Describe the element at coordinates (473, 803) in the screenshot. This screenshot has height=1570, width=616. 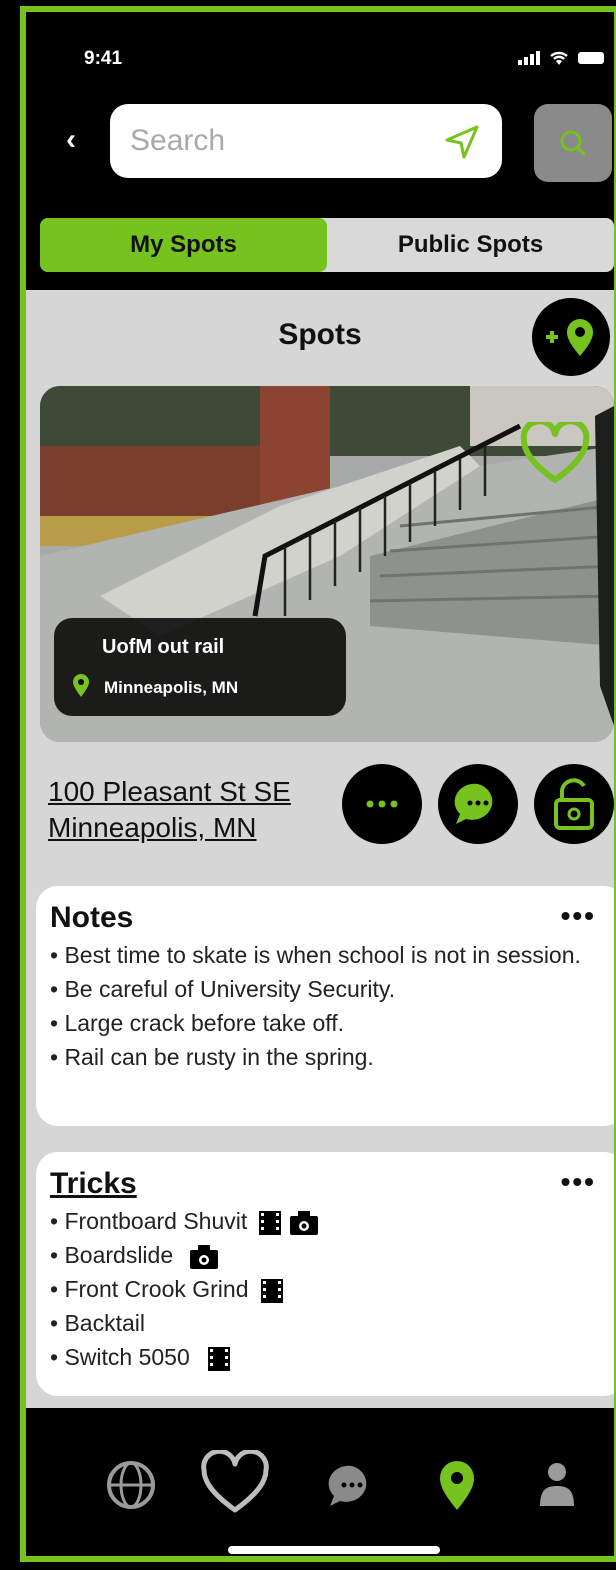
I see `chat-bubble-icon` at that location.